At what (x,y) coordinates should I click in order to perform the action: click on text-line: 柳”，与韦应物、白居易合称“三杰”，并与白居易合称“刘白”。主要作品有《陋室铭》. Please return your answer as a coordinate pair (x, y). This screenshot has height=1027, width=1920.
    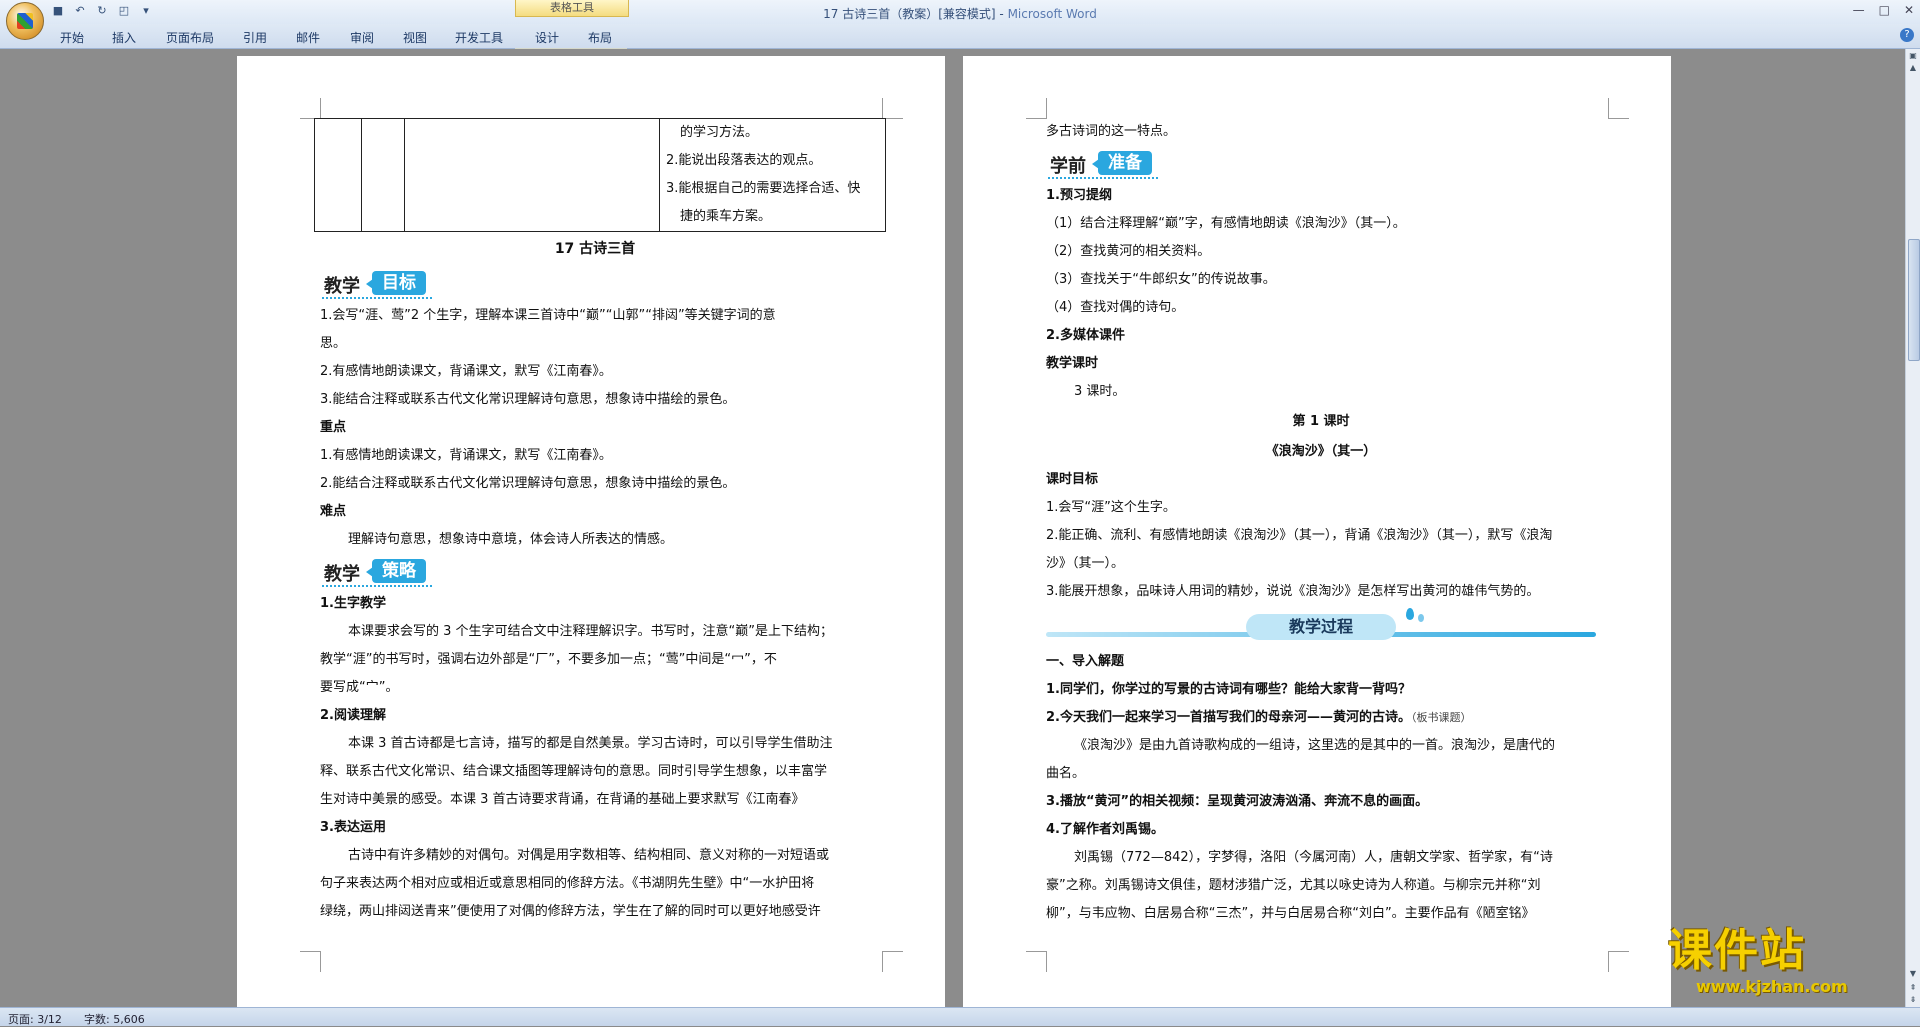
    Looking at the image, I should click on (1290, 913).